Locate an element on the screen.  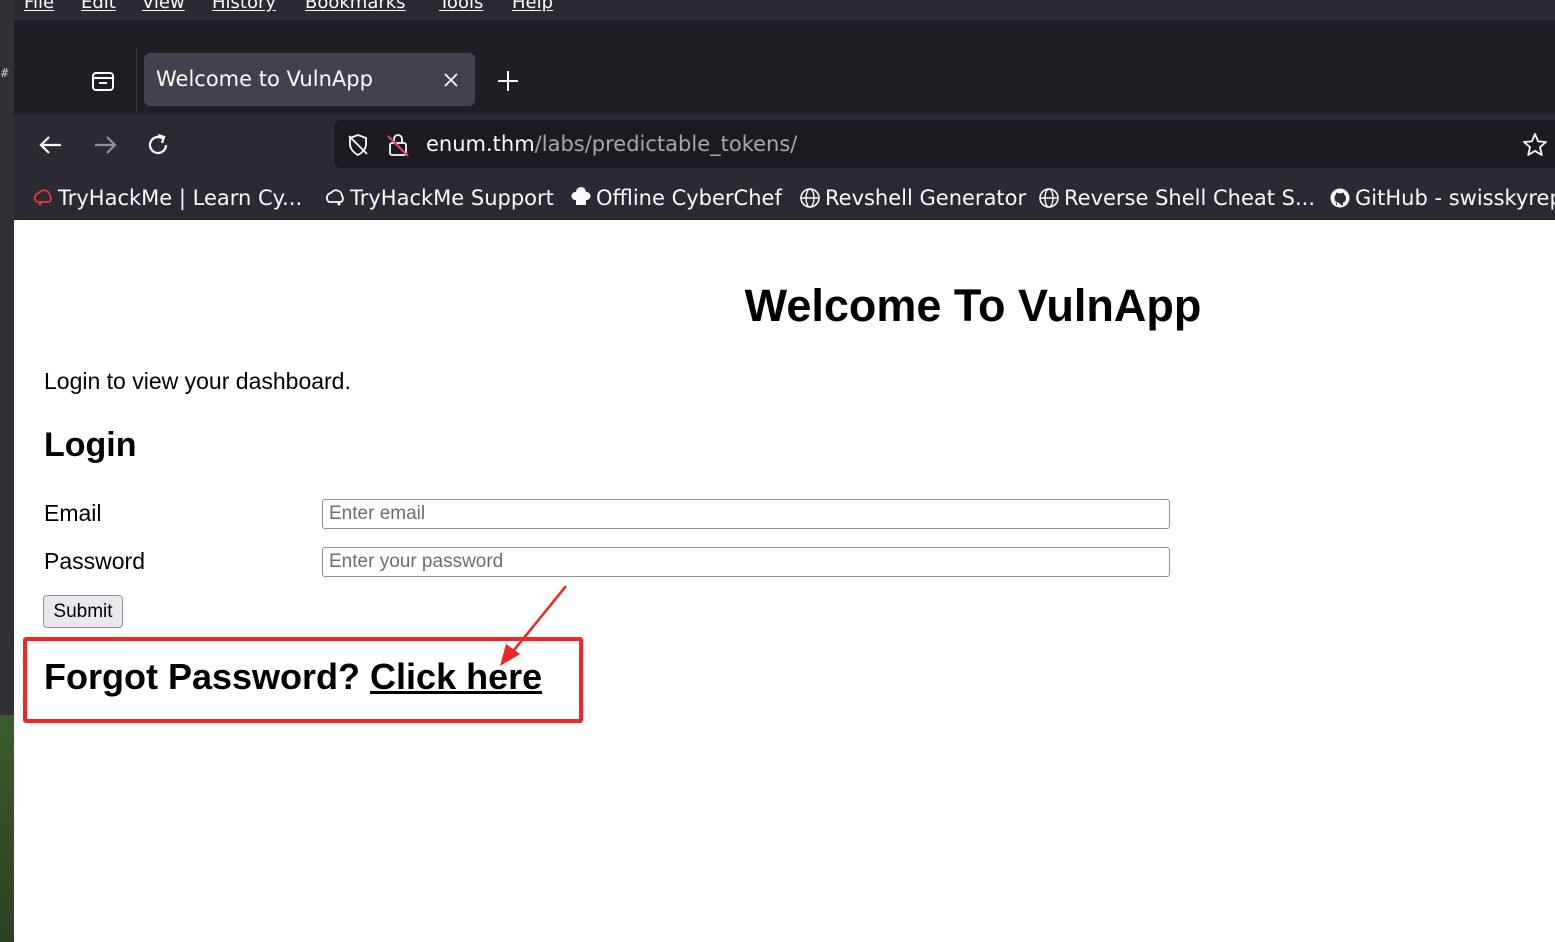
bookmark-star-icon is located at coordinates (1535, 145).